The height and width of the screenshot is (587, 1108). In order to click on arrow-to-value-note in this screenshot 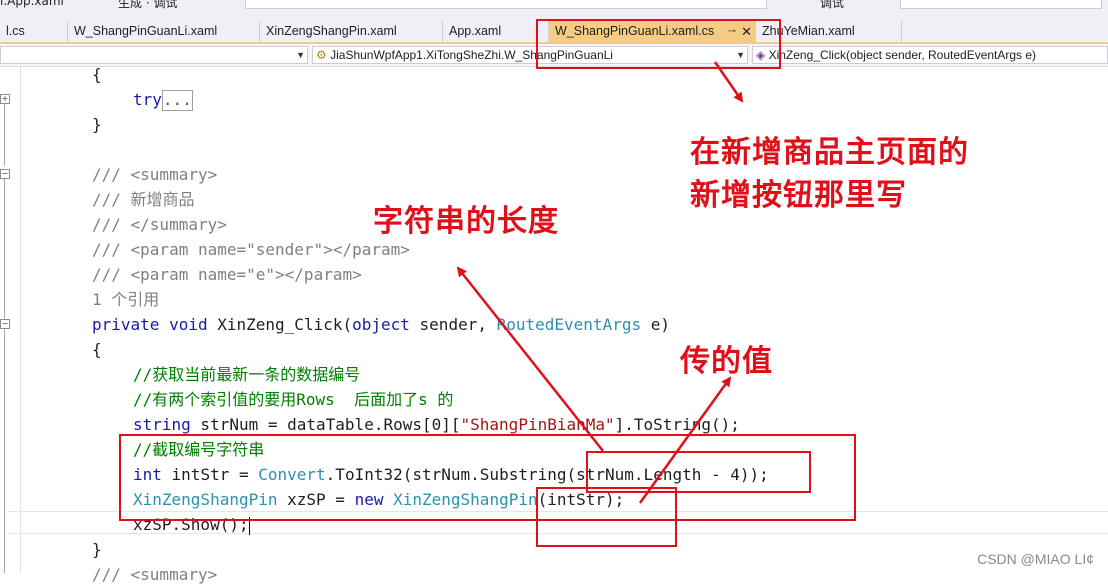, I will do `click(685, 440)`.